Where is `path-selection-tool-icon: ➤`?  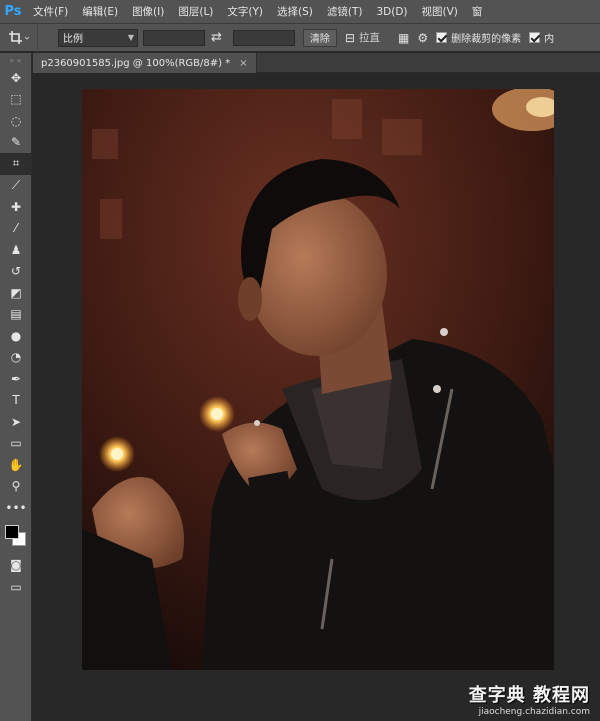
path-selection-tool-icon: ➤ is located at coordinates (16, 422).